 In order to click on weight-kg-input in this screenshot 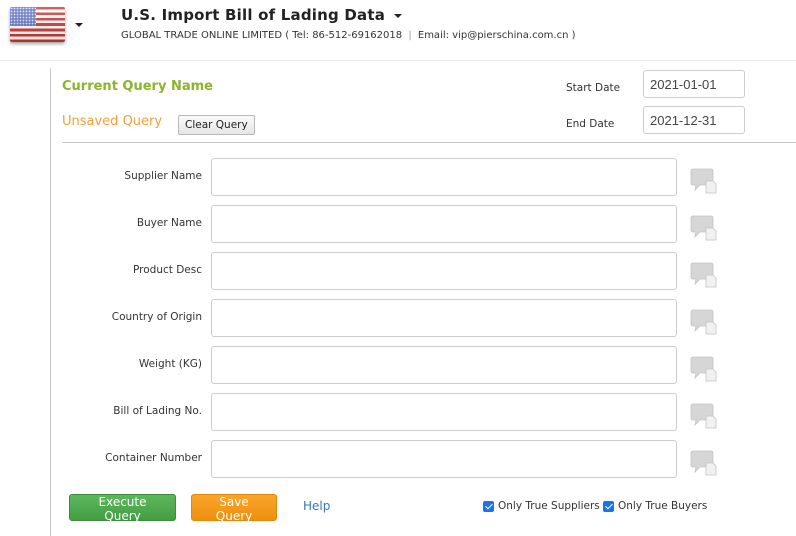, I will do `click(444, 365)`.